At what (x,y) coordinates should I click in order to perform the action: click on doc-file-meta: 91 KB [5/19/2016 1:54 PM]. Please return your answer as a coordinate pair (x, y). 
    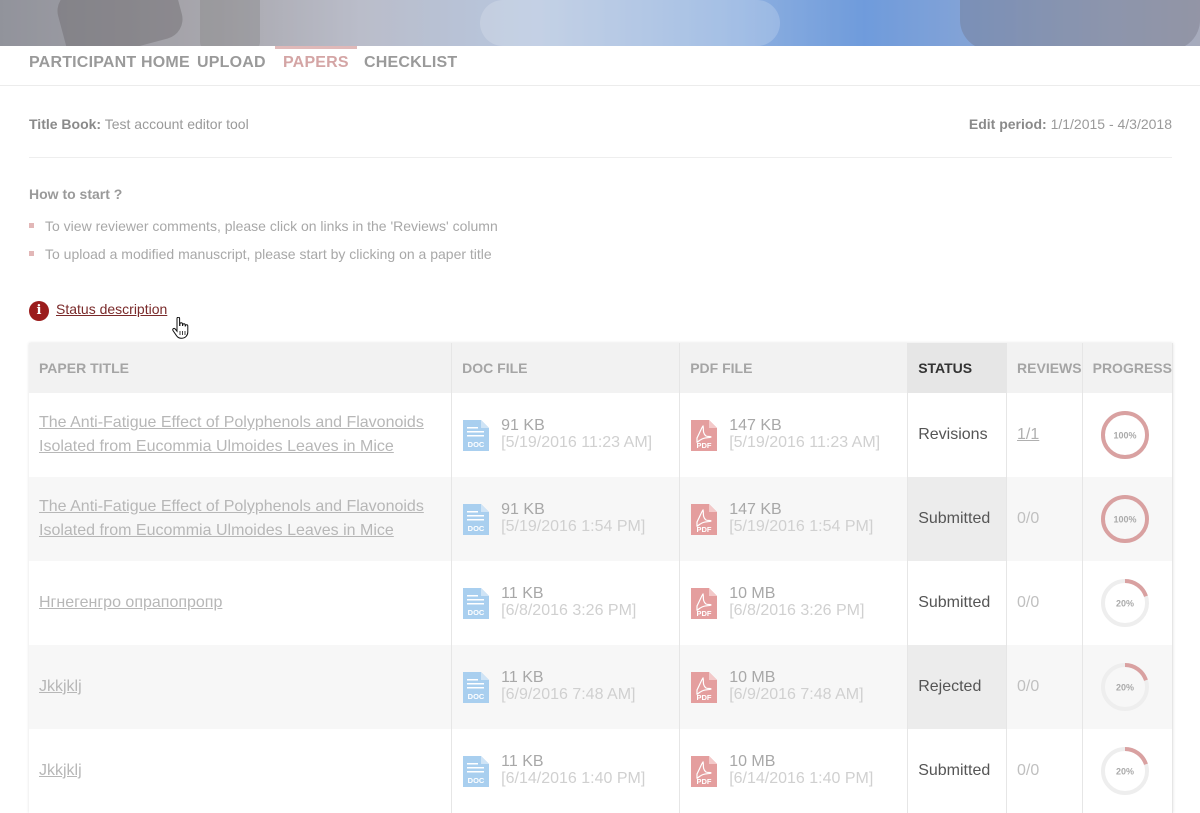
    Looking at the image, I should click on (573, 518).